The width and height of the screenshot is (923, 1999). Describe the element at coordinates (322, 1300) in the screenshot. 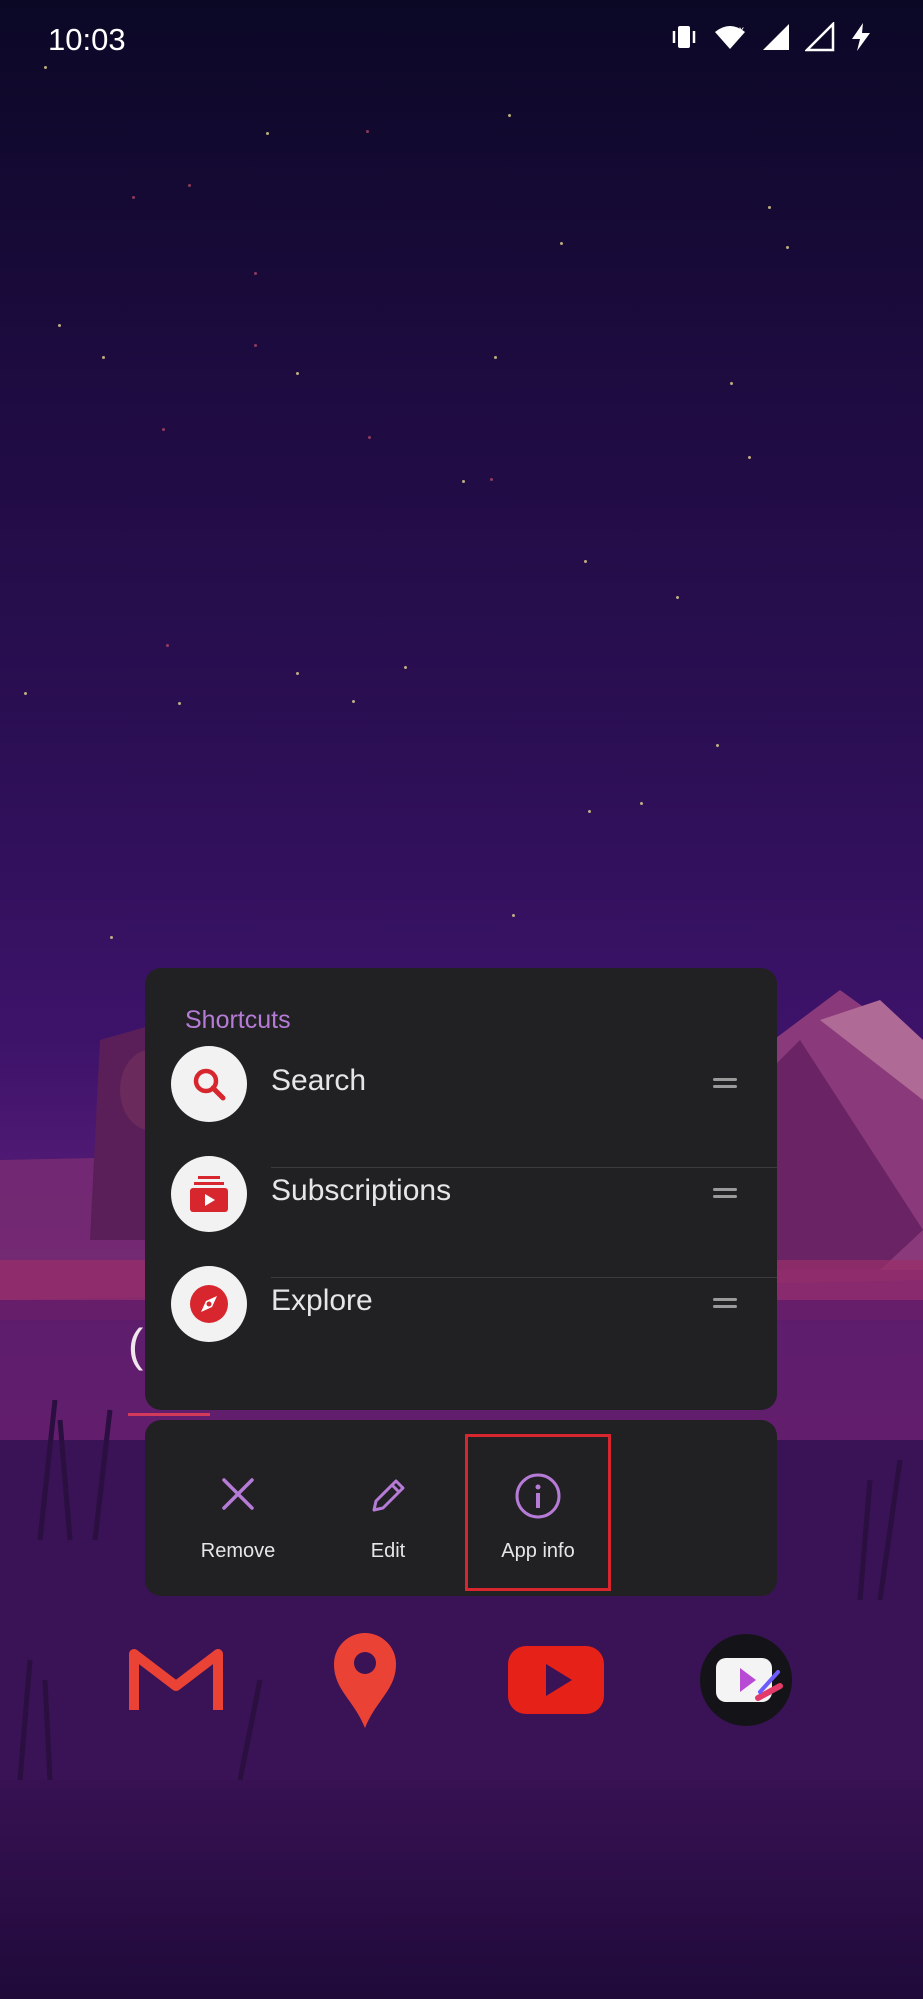

I see `shortcut-label: Explore` at that location.